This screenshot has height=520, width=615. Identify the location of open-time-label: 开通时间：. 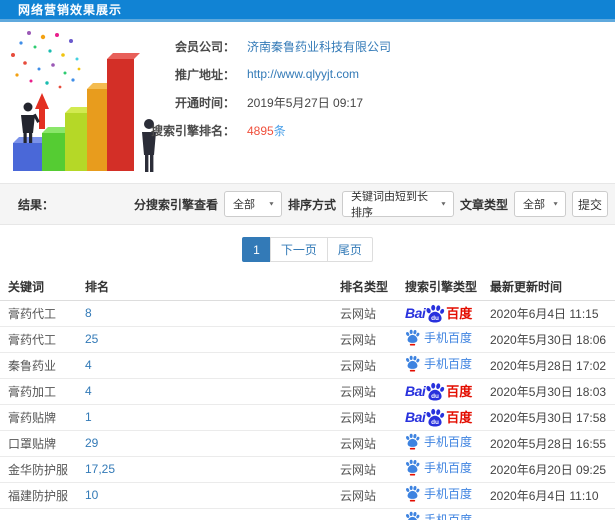
(204, 102).